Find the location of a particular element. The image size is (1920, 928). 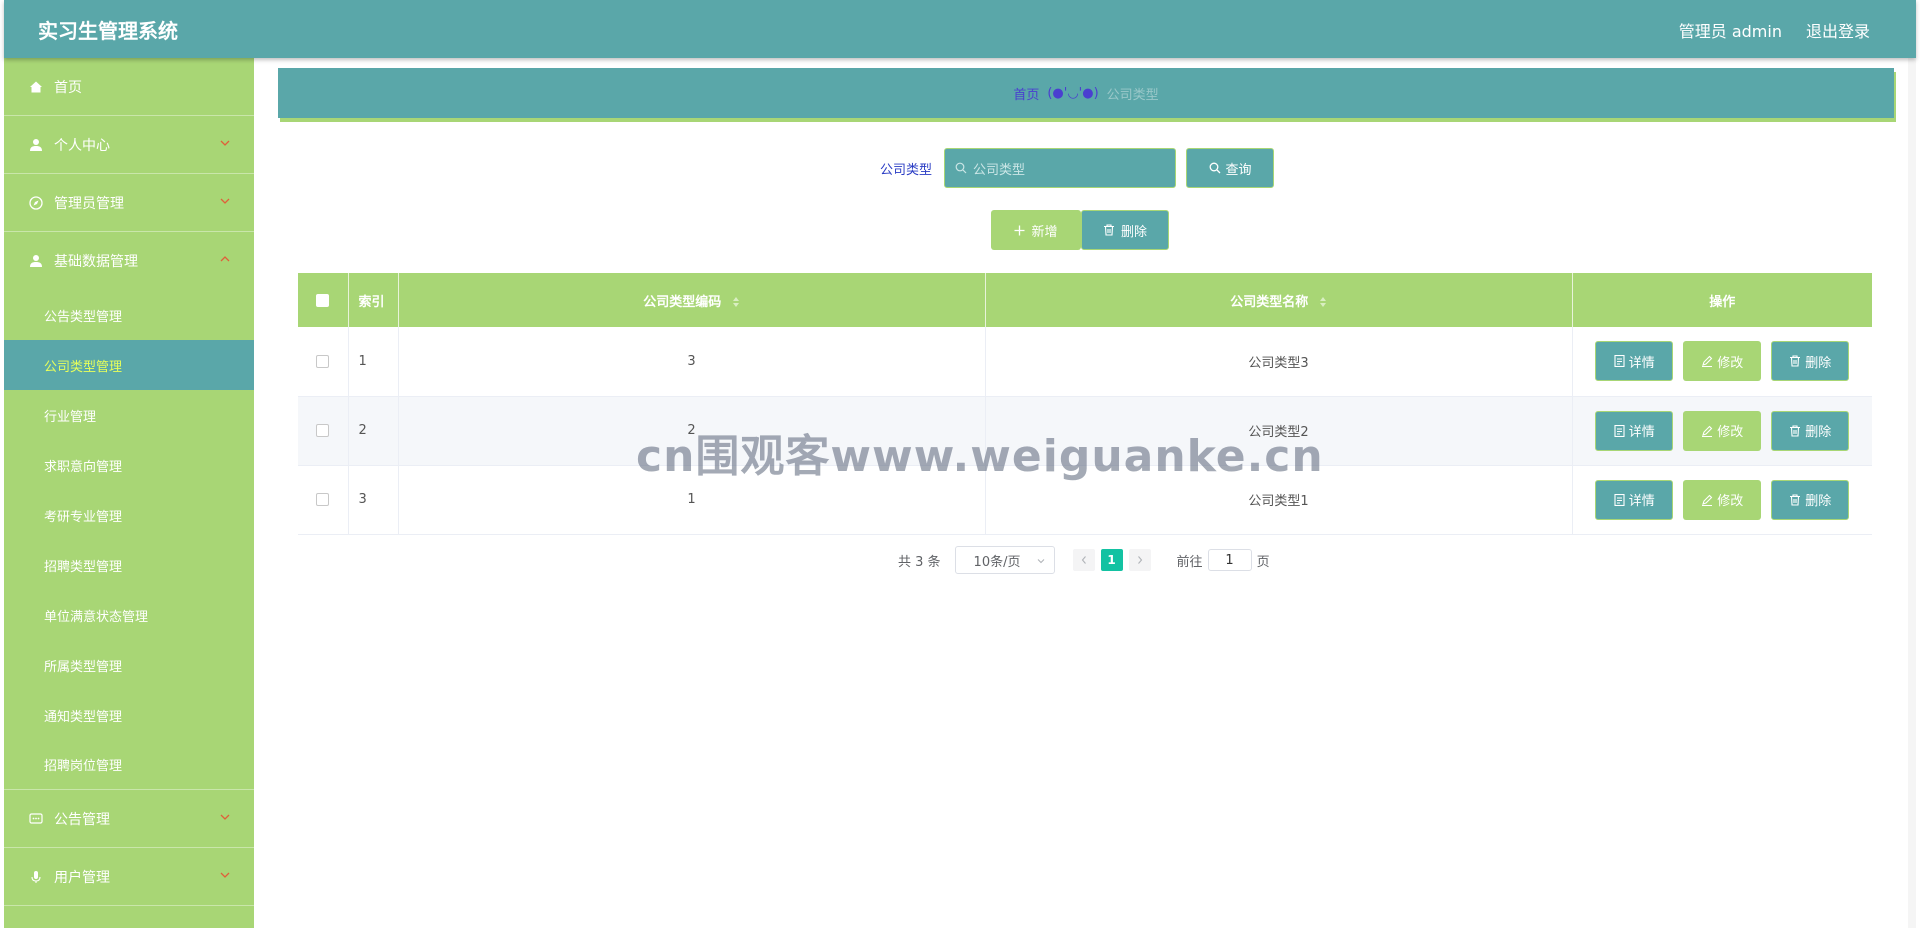

search-input: 公司类型 is located at coordinates (1060, 168).